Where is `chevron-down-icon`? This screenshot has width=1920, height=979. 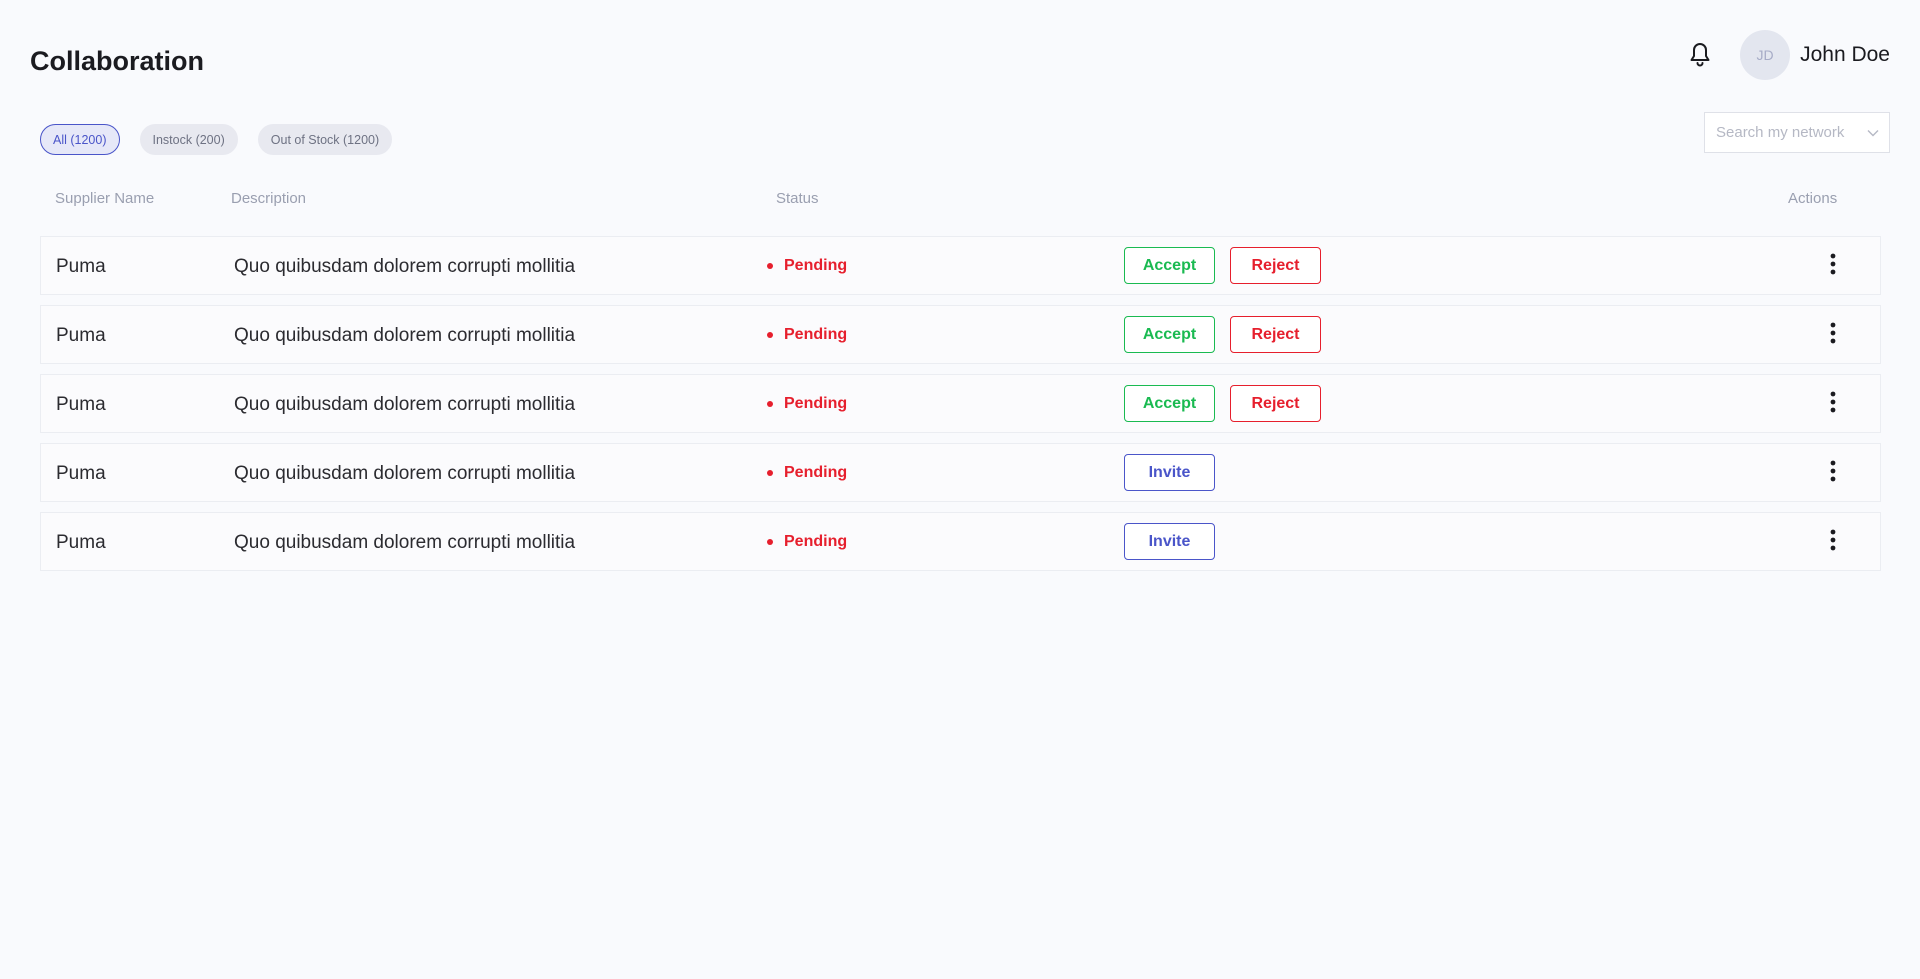
chevron-down-icon is located at coordinates (1873, 133).